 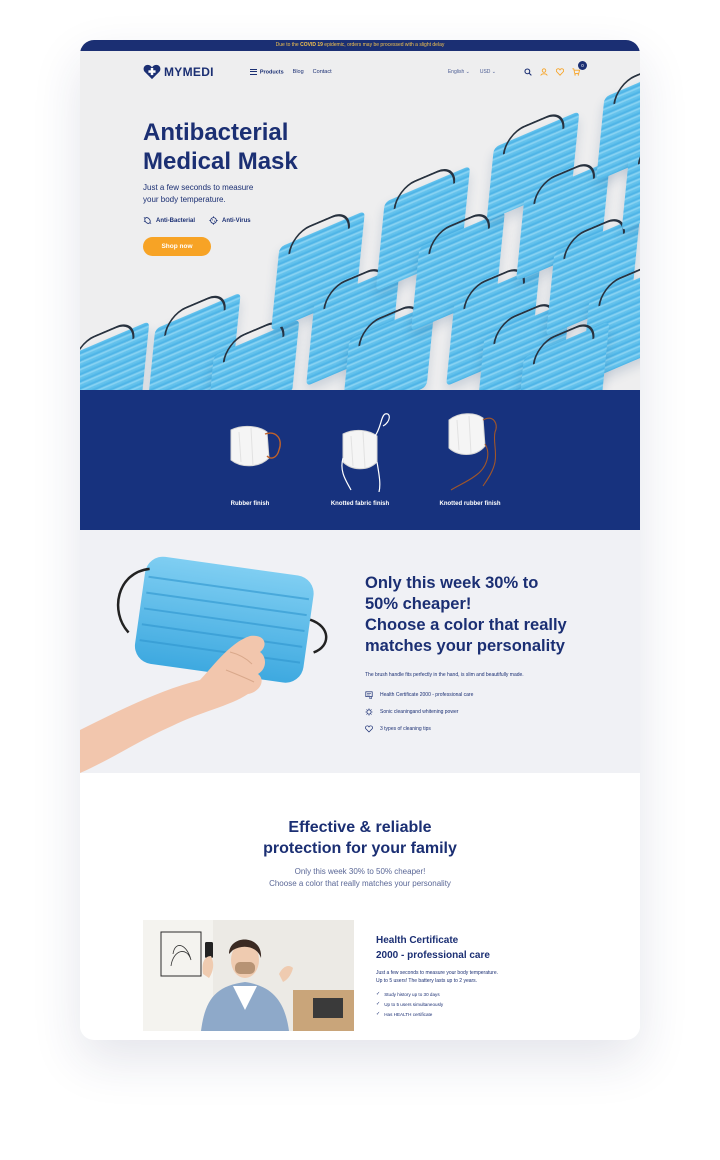 What do you see at coordinates (576, 72) in the screenshot?
I see `cart-icon` at bounding box center [576, 72].